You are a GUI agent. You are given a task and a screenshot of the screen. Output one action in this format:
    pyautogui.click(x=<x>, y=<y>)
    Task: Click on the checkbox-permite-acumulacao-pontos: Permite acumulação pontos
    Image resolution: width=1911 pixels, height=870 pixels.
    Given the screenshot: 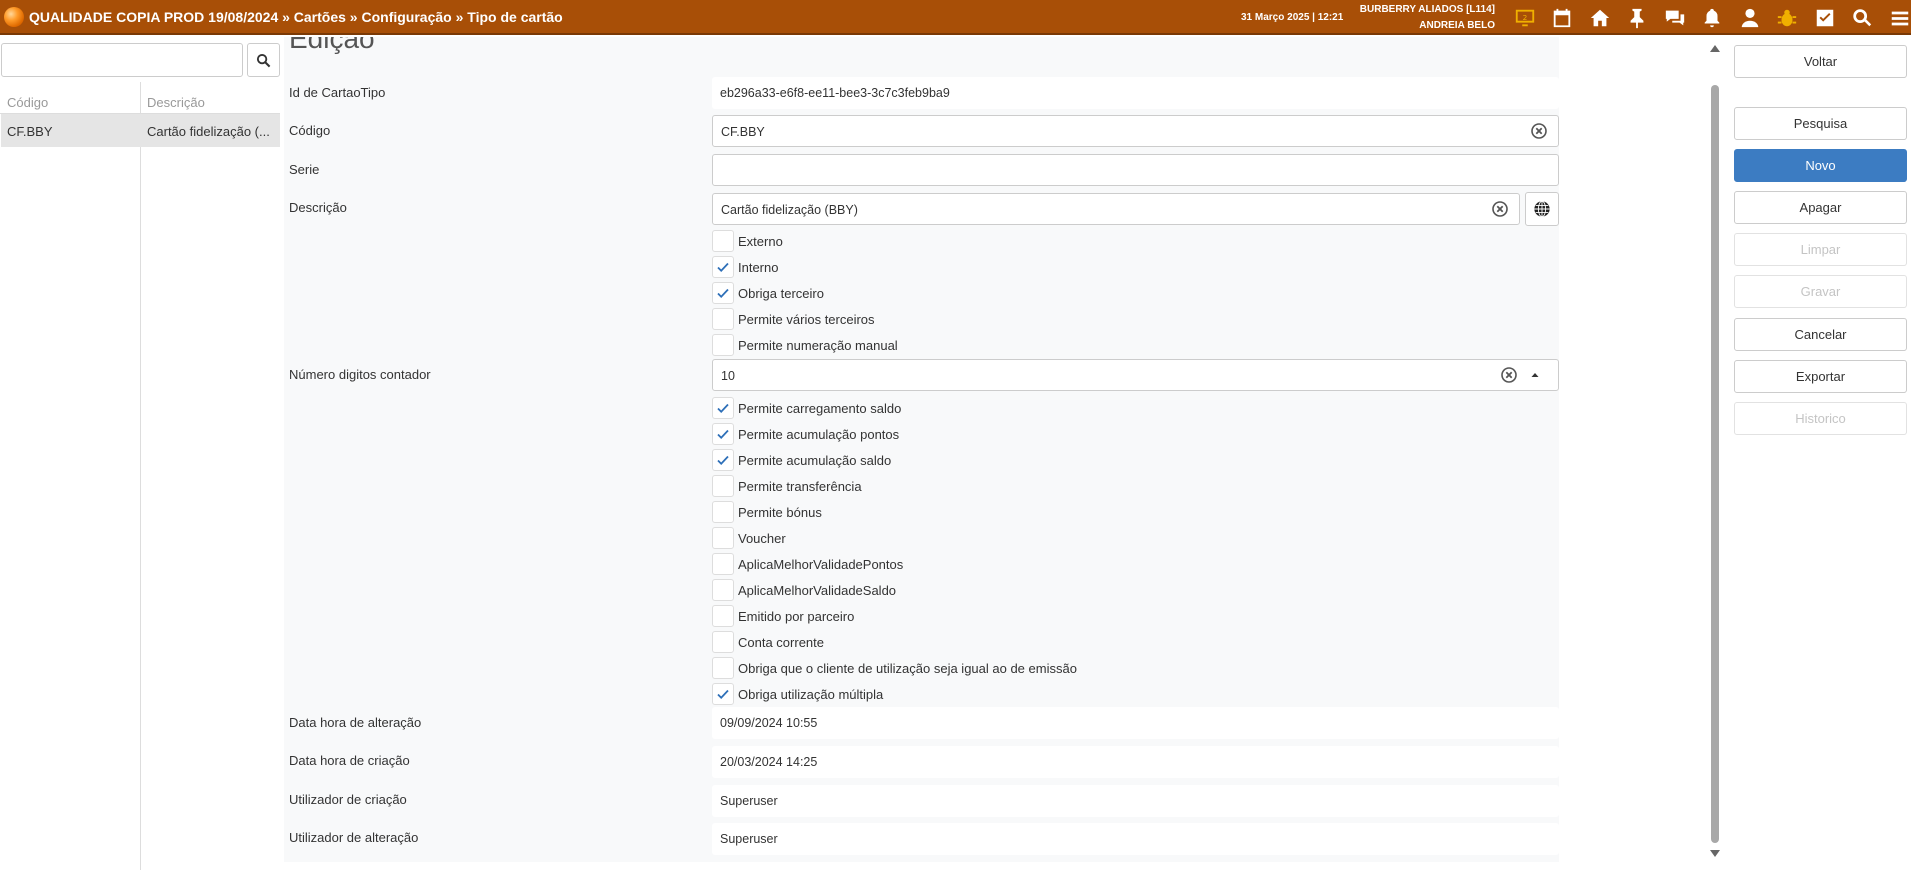 What is the action you would take?
    pyautogui.click(x=805, y=434)
    